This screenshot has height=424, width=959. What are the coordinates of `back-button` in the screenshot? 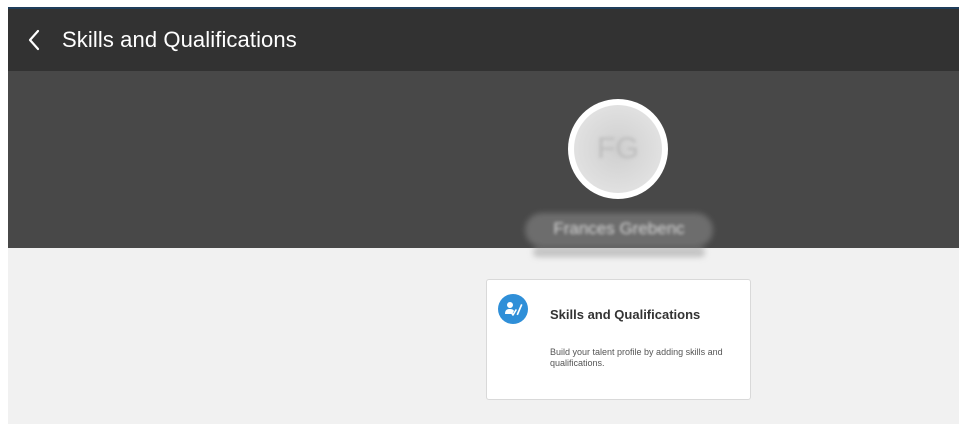 It's located at (34, 40).